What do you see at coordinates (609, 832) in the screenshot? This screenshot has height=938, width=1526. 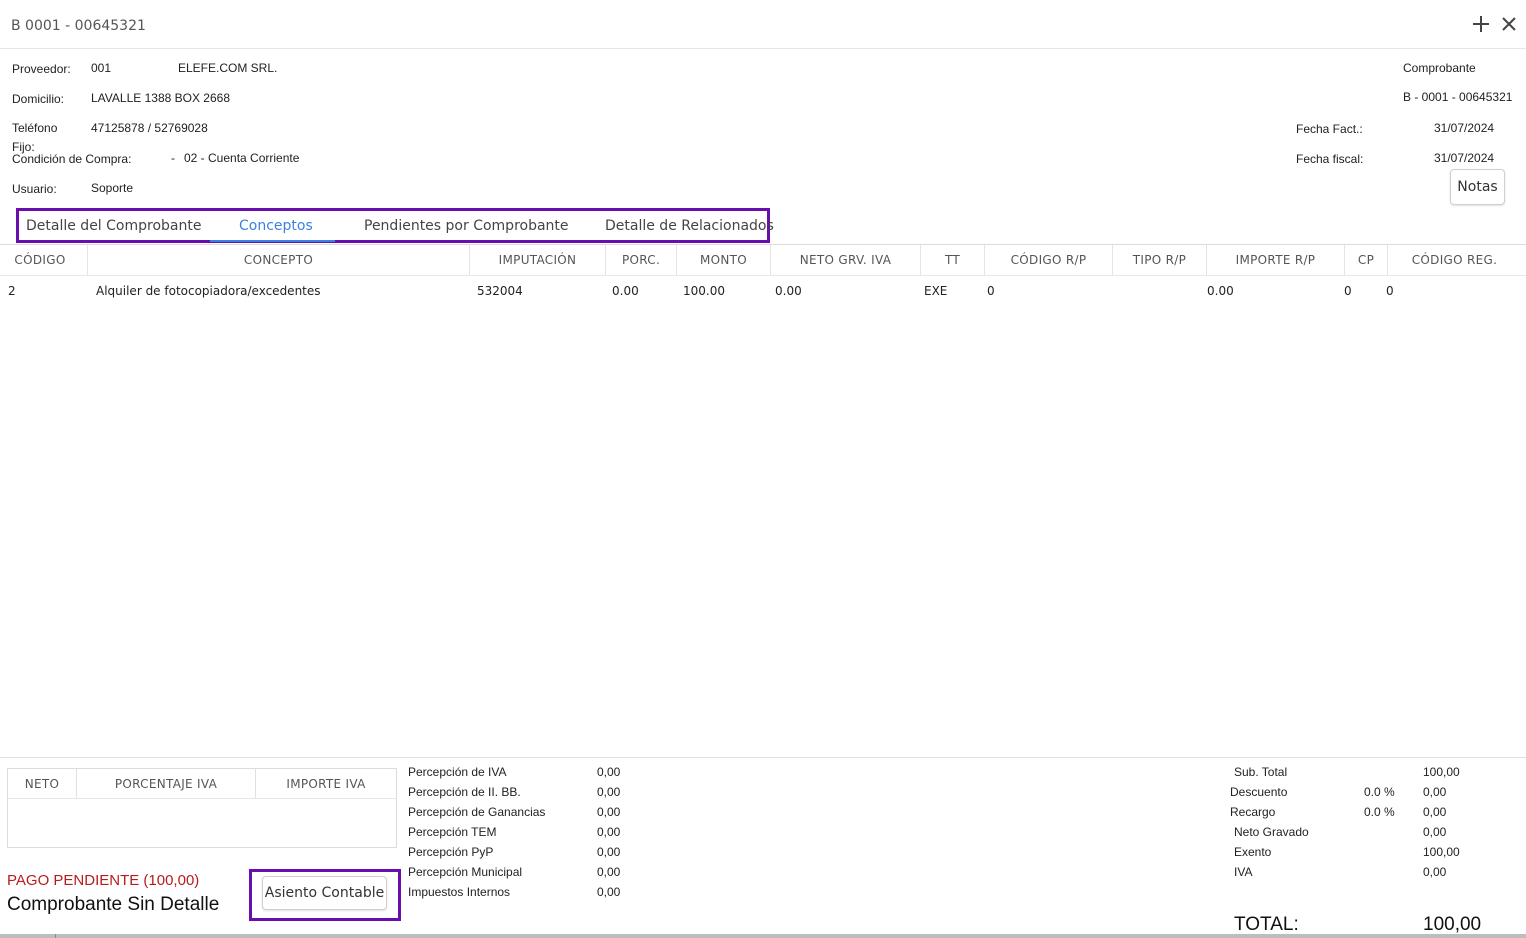 I see `percepcion-tem-value: 0,00` at bounding box center [609, 832].